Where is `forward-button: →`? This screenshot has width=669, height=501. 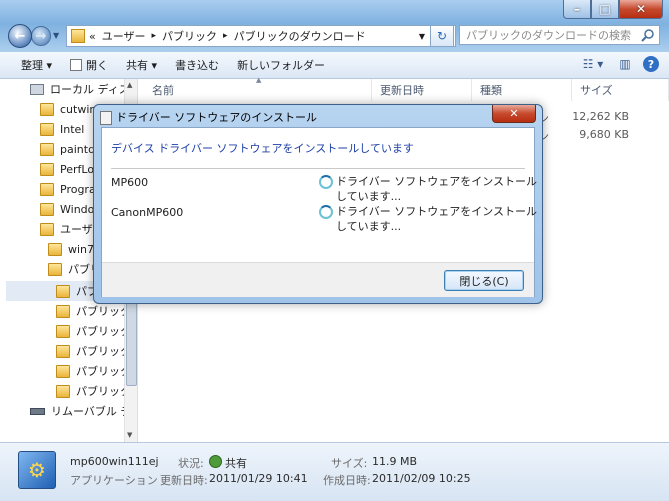 forward-button: → is located at coordinates (41, 36).